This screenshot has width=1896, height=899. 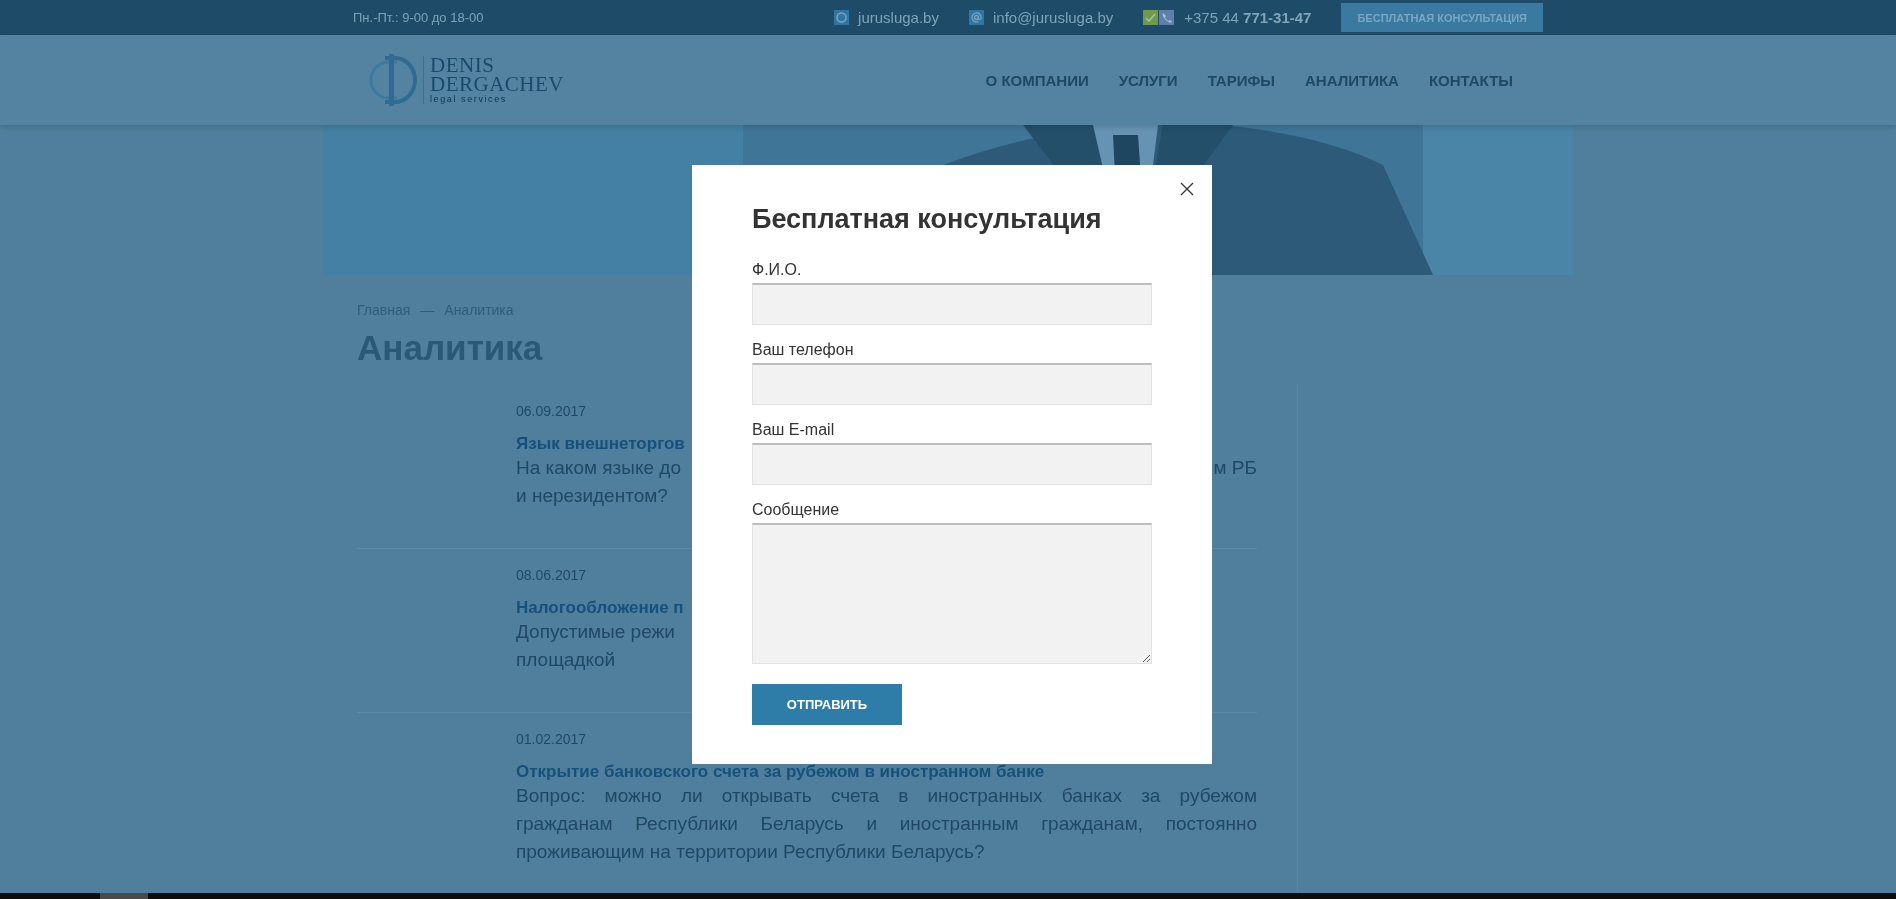 I want to click on nav-link: ТАРИФЫ, so click(x=1241, y=80).